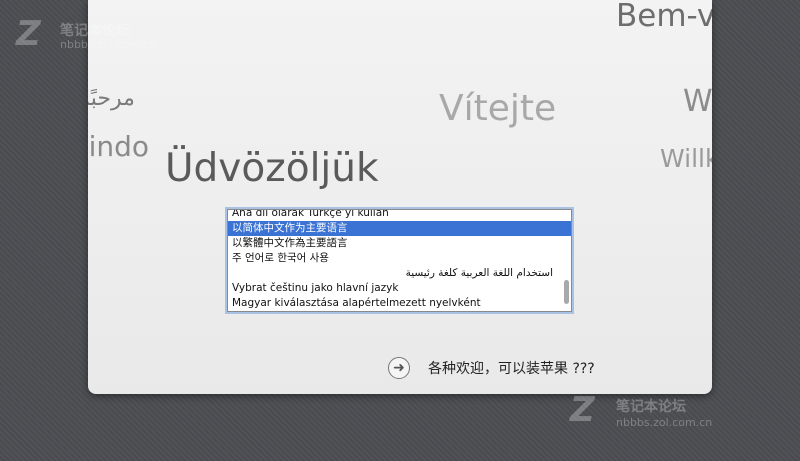  What do you see at coordinates (118, 146) in the screenshot?
I see `greeting-partial-vindo: vindo` at bounding box center [118, 146].